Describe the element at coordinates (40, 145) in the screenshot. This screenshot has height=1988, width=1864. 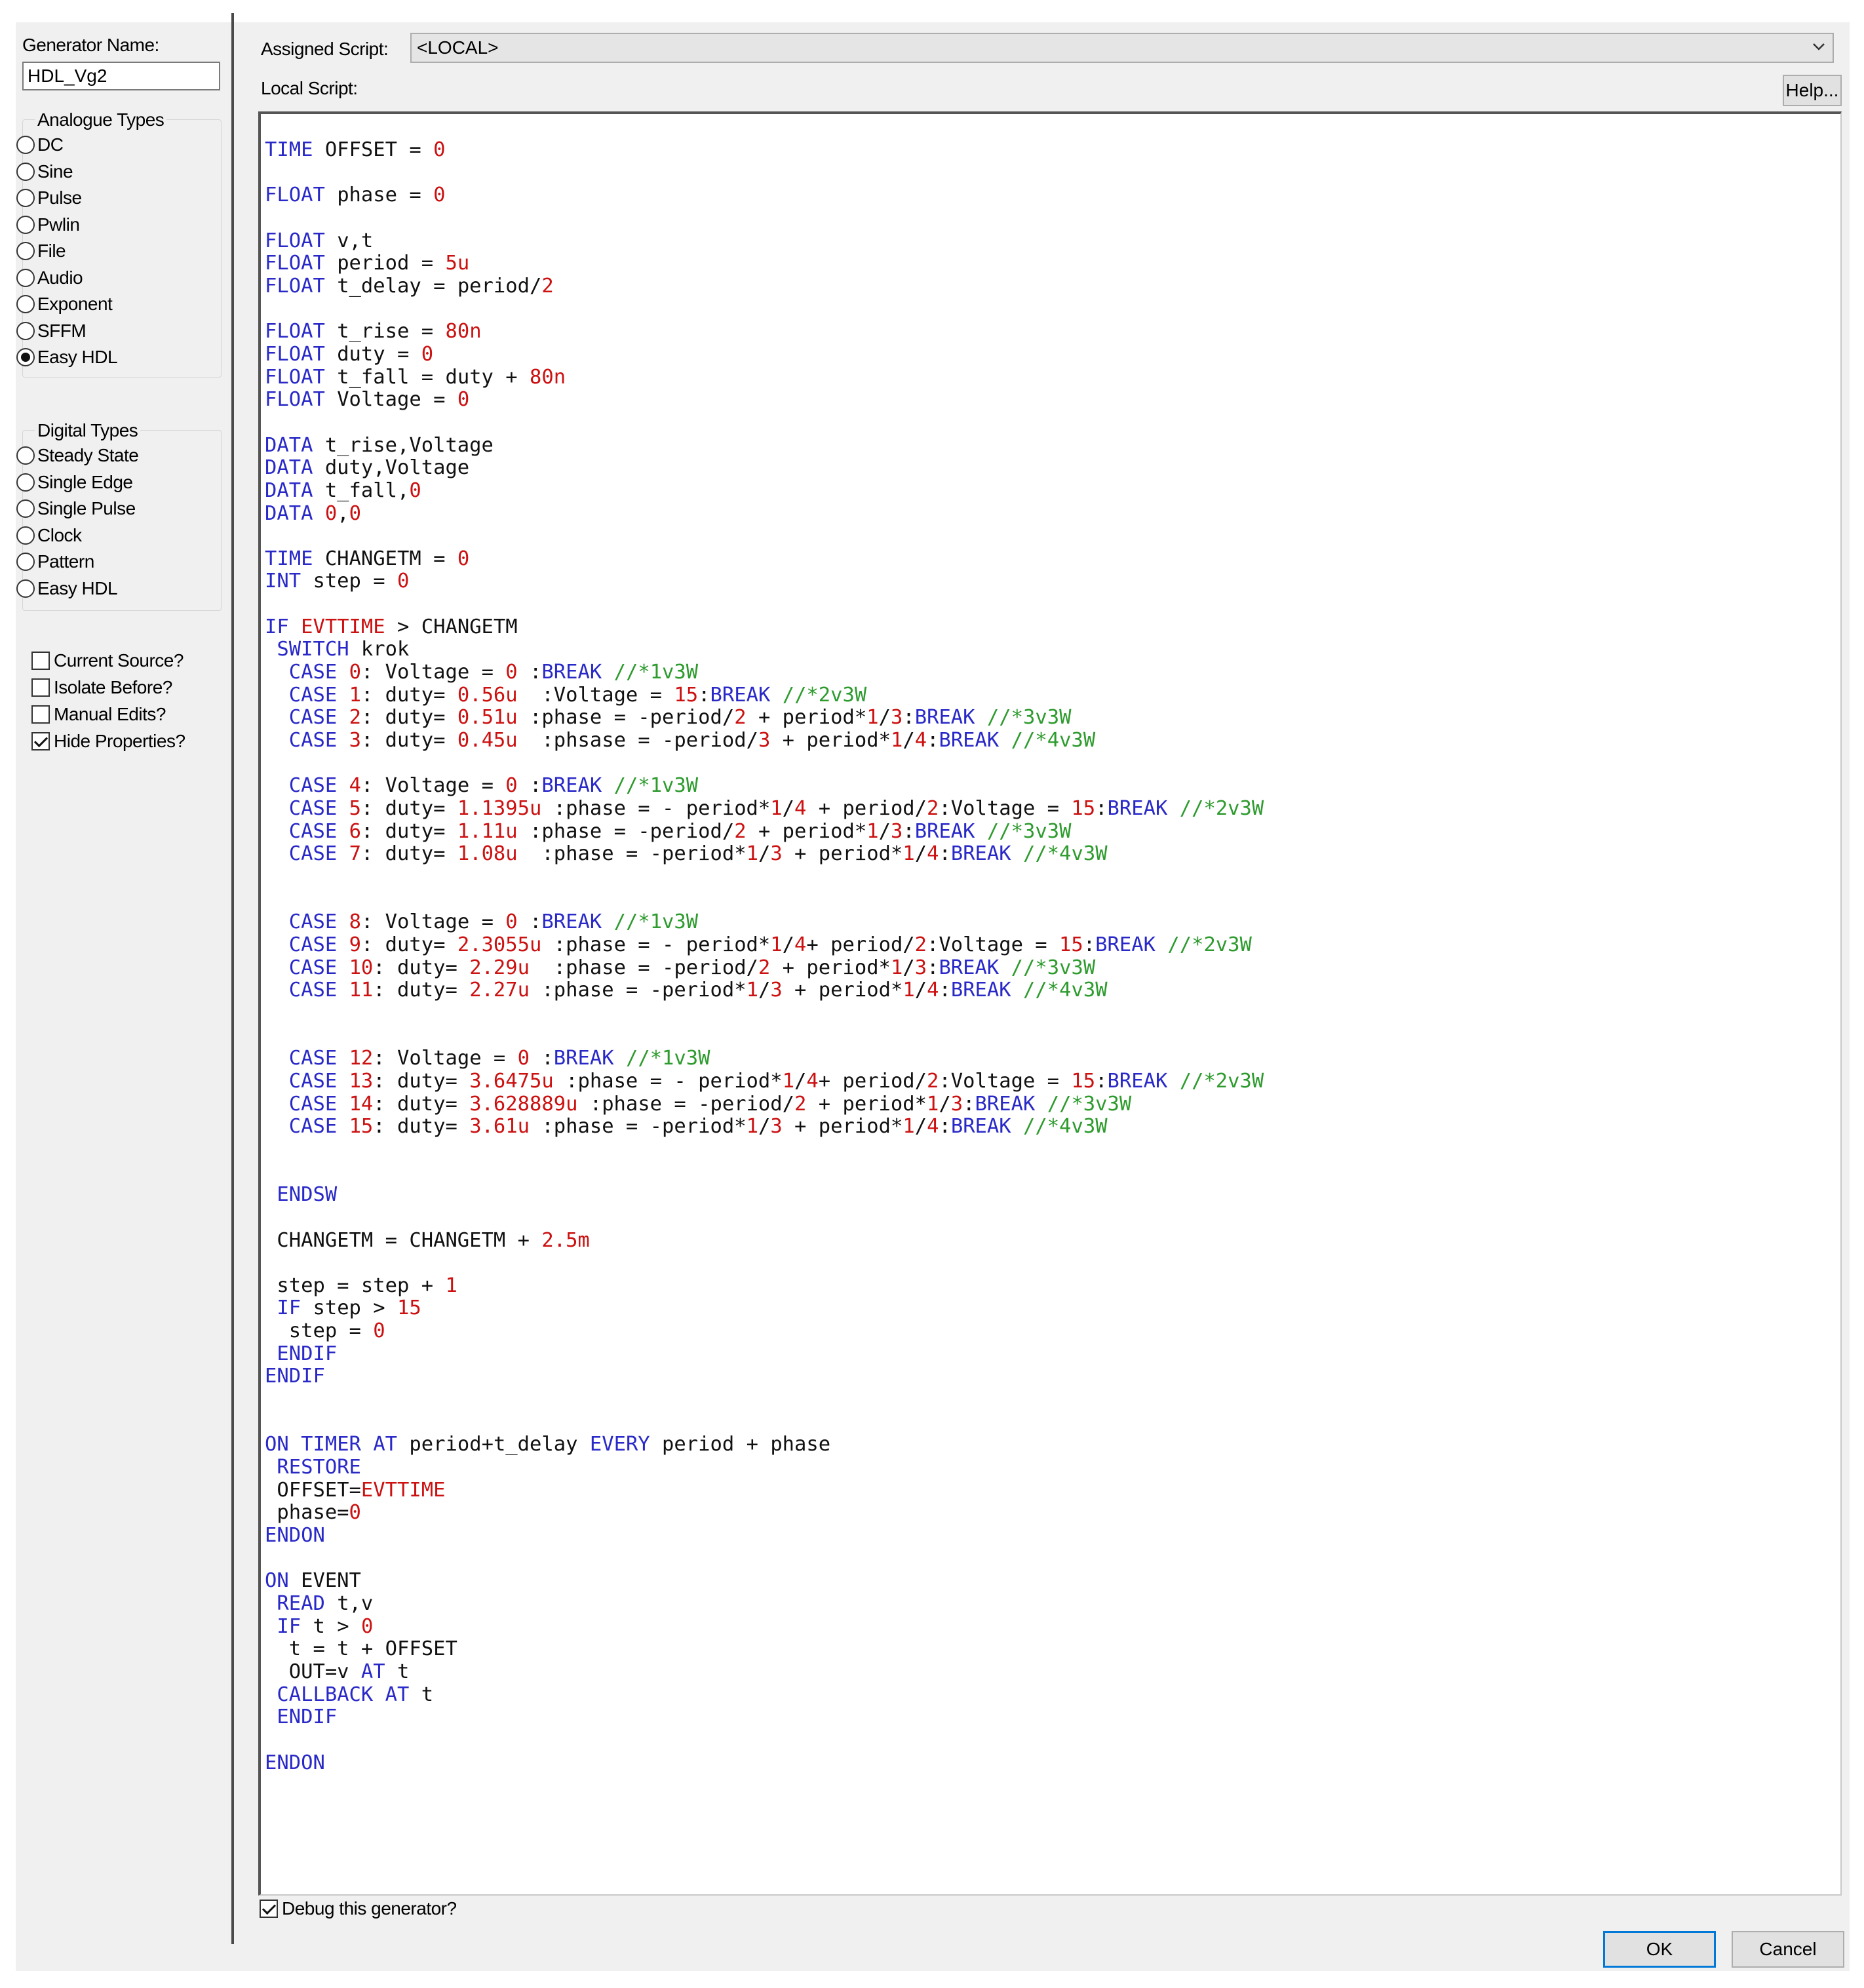
I see `analogue-radio-dc: DC` at that location.